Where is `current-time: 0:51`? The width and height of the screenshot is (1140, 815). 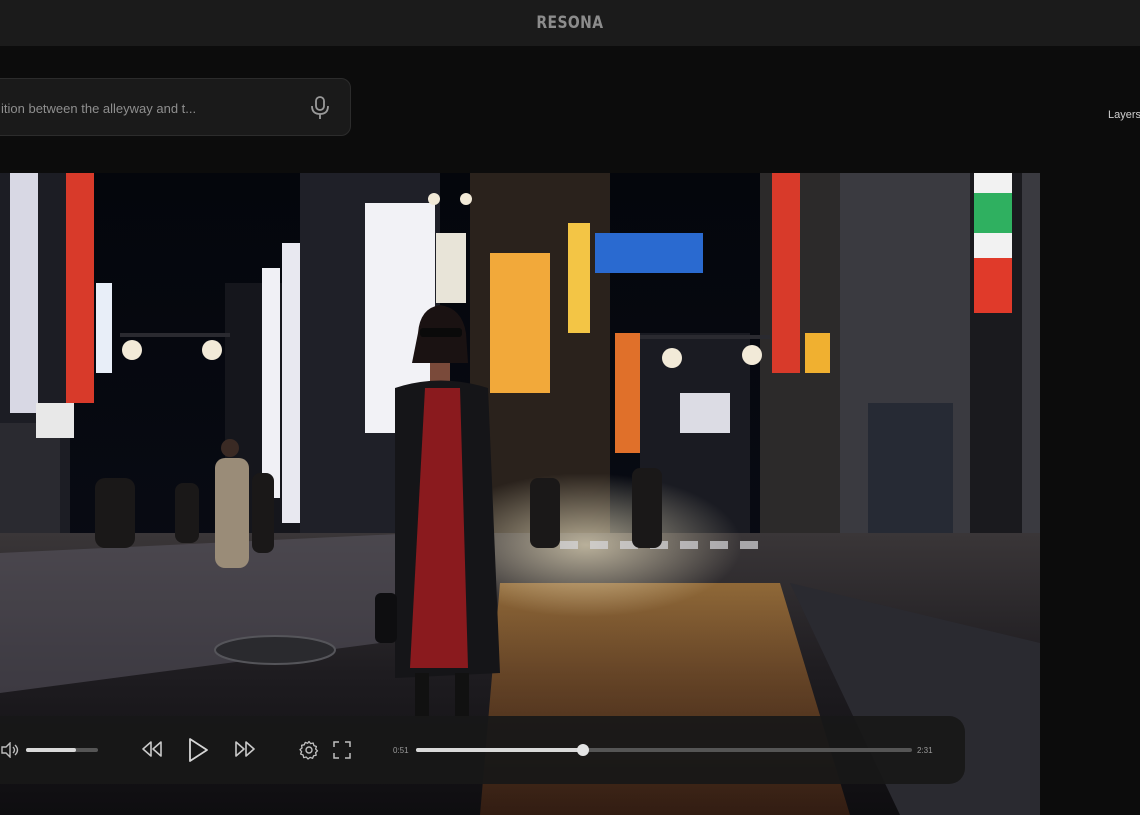 current-time: 0:51 is located at coordinates (401, 750).